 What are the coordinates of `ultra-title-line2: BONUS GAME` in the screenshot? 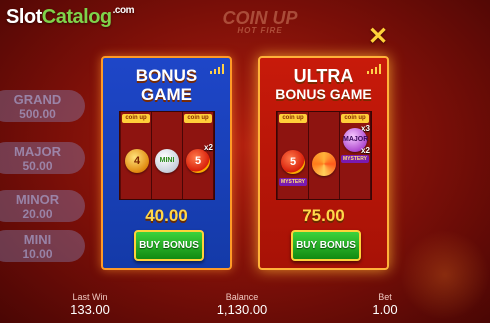 It's located at (323, 94).